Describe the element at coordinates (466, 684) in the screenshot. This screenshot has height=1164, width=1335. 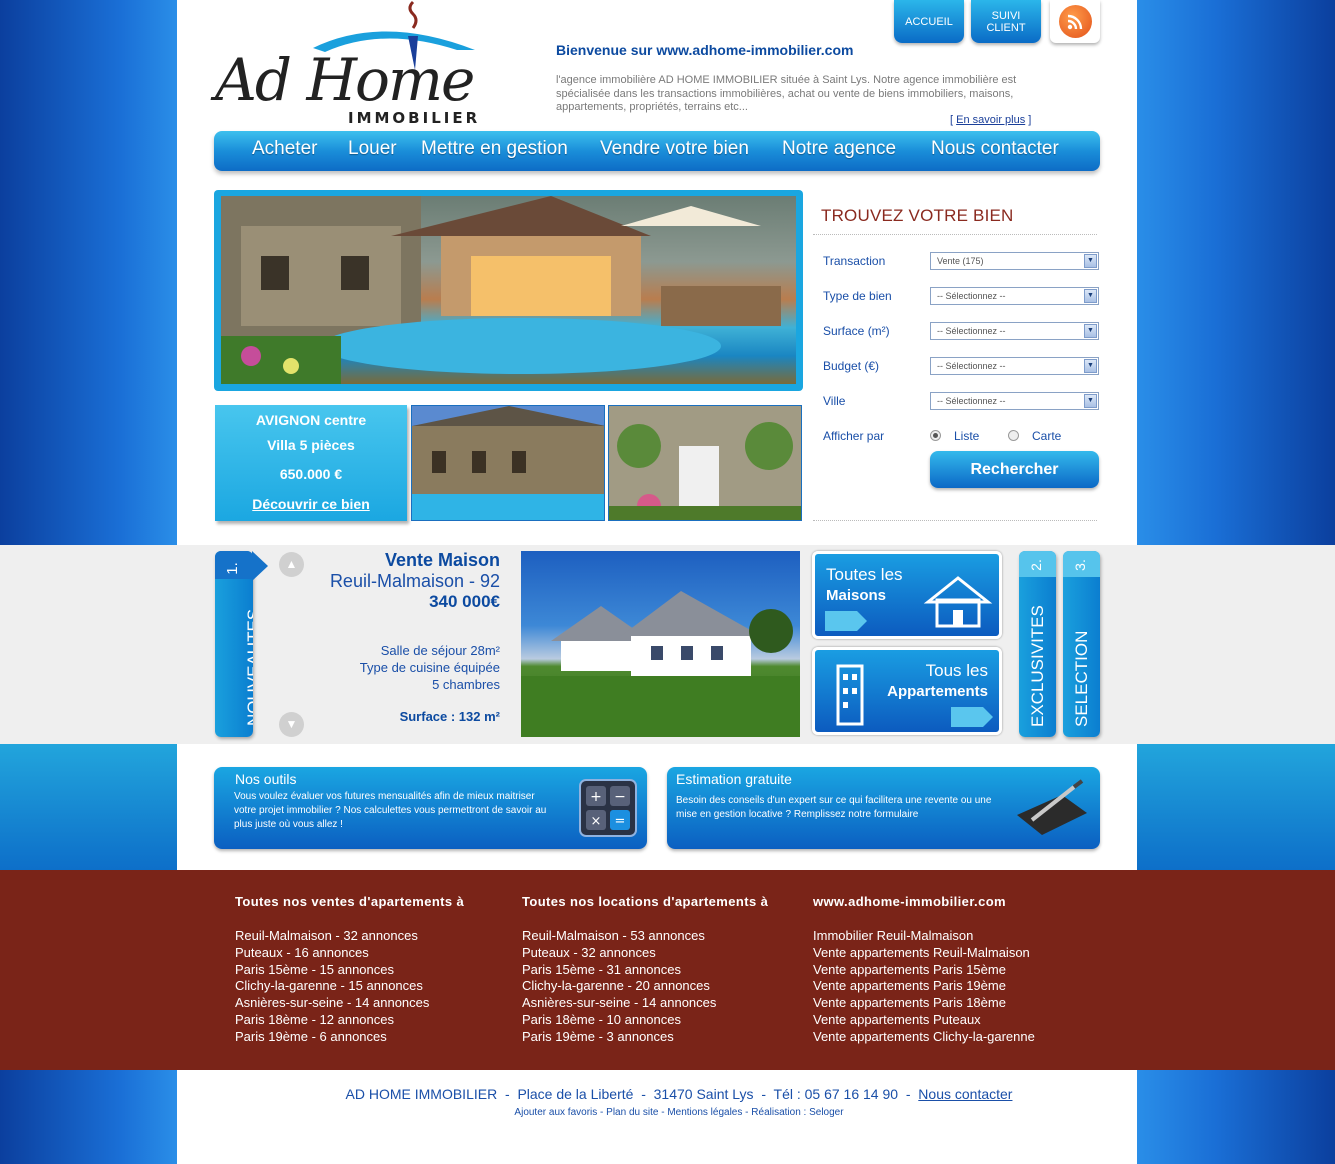
I see `listing-feature: 5 chambres` at that location.